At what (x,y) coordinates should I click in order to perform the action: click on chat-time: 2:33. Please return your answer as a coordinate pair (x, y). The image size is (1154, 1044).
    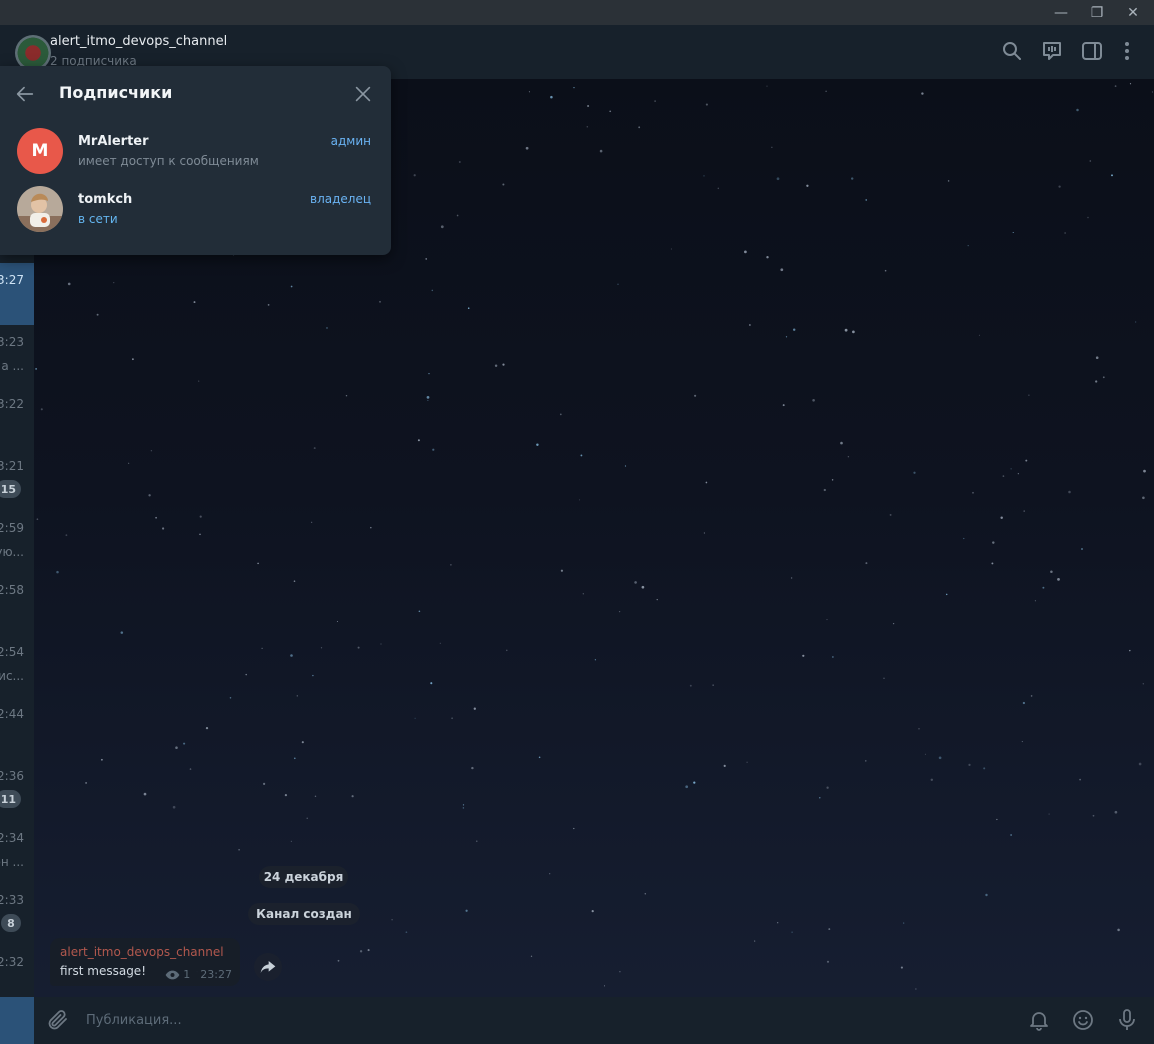
    Looking at the image, I should click on (12, 900).